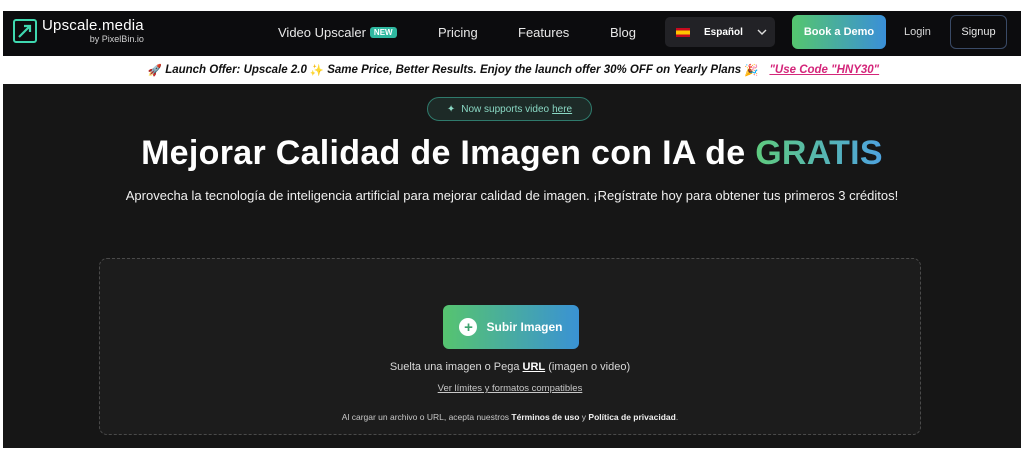  What do you see at coordinates (762, 32) in the screenshot?
I see `chevron-down-icon` at bounding box center [762, 32].